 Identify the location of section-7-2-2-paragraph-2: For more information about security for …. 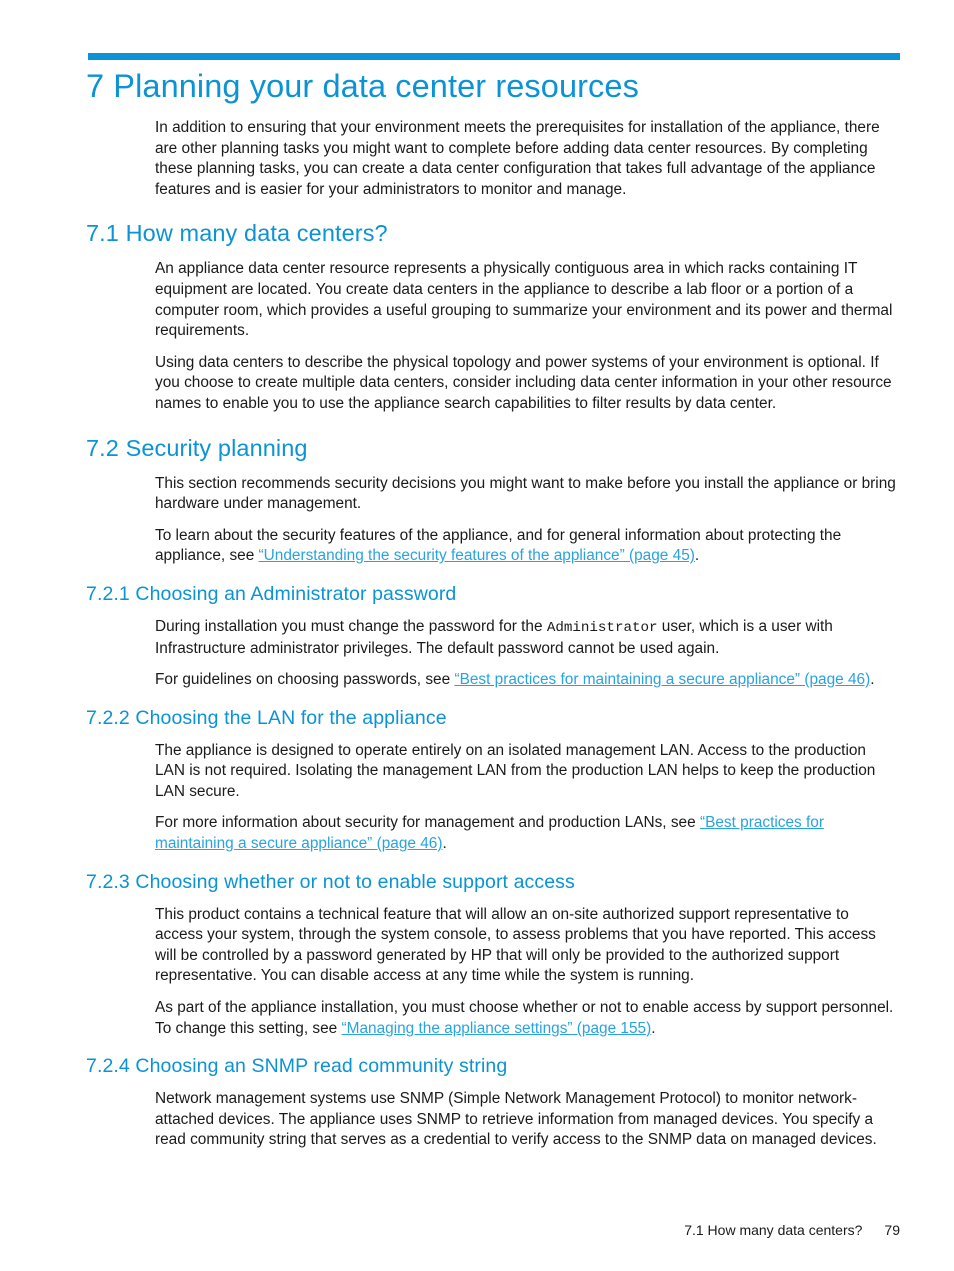
(477, 833).